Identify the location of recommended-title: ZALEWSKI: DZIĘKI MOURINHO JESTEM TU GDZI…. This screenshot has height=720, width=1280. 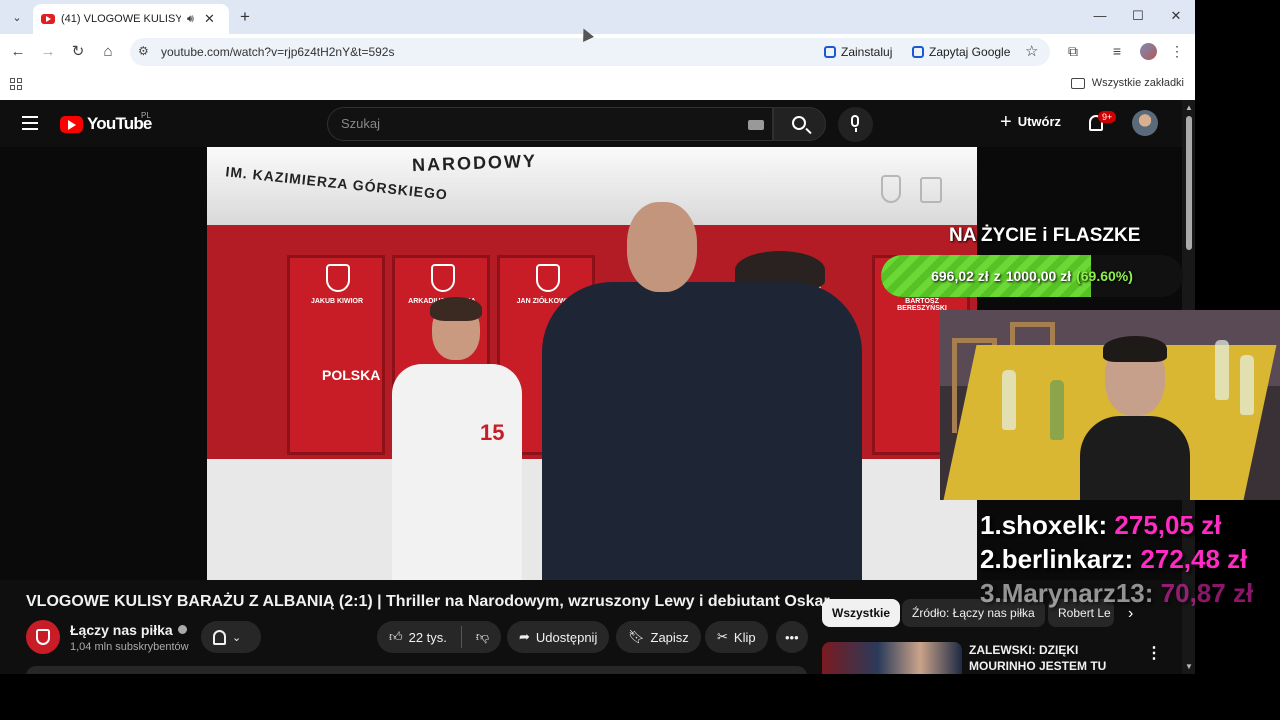
(1054, 658).